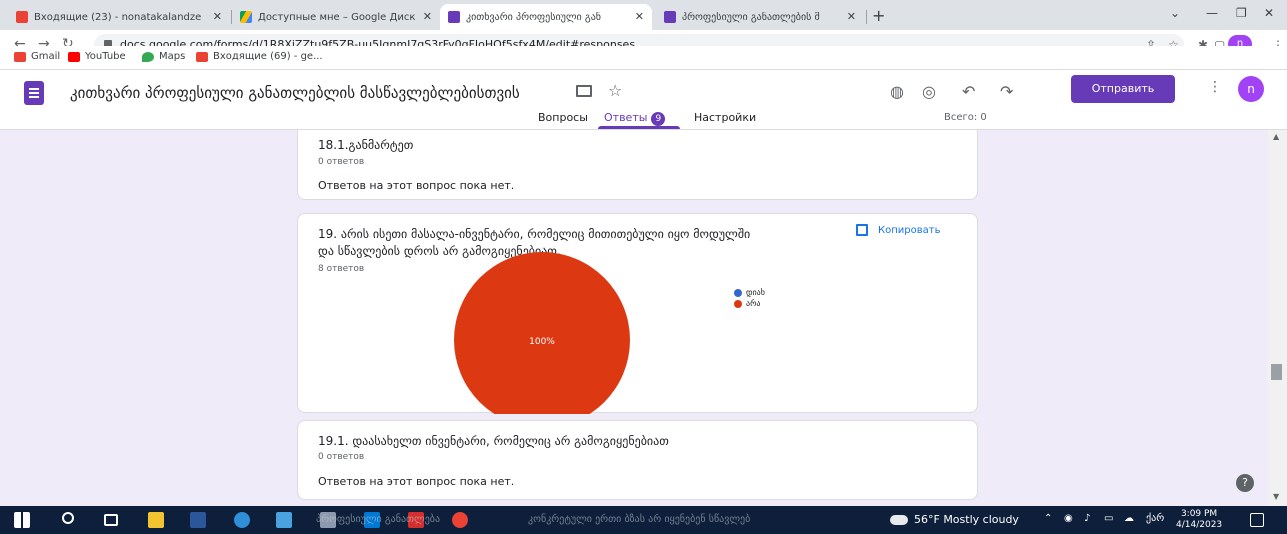 The width and height of the screenshot is (1287, 534). Describe the element at coordinates (635, 118) in the screenshot. I see `tab-responses: Ответы 9` at that location.